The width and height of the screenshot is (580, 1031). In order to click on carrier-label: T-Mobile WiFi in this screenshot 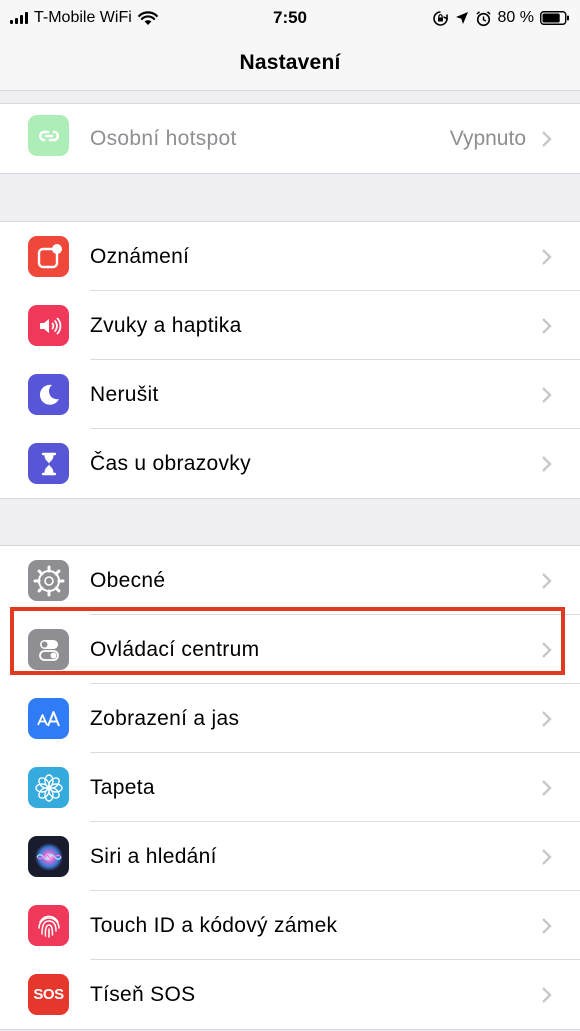, I will do `click(83, 17)`.